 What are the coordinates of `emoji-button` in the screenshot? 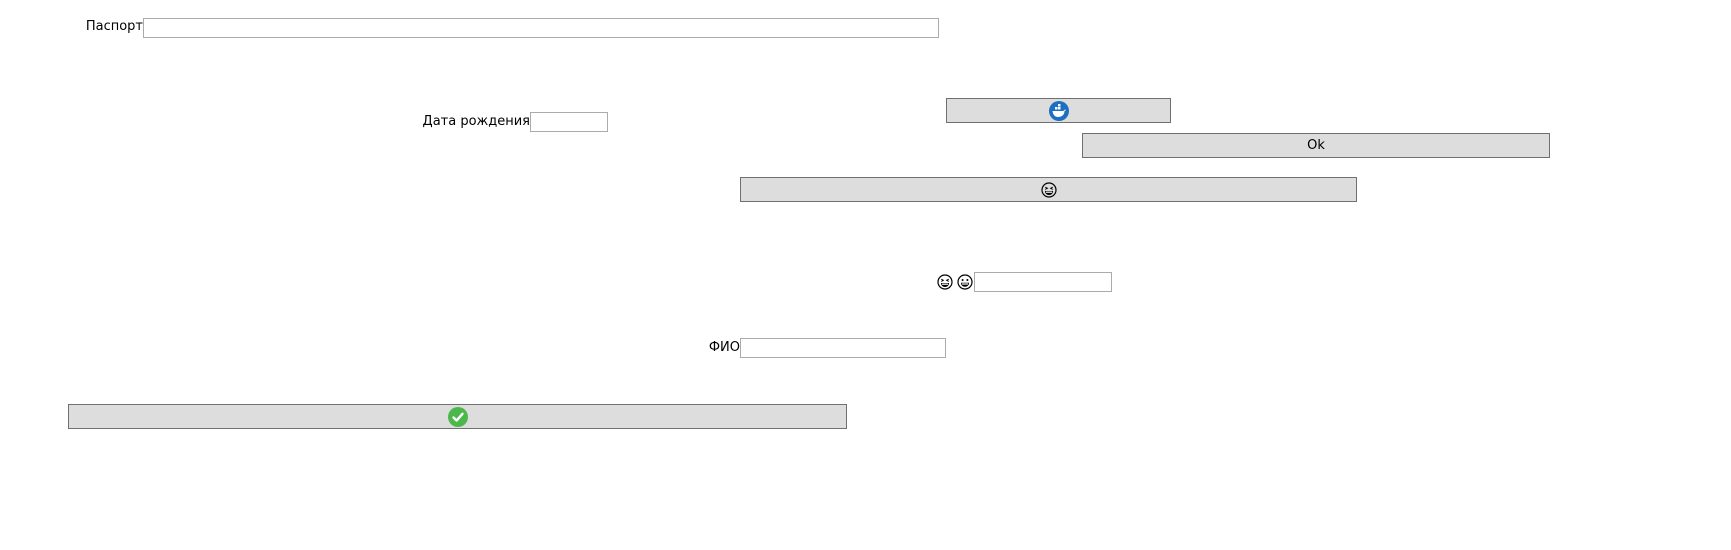 It's located at (1048, 189).